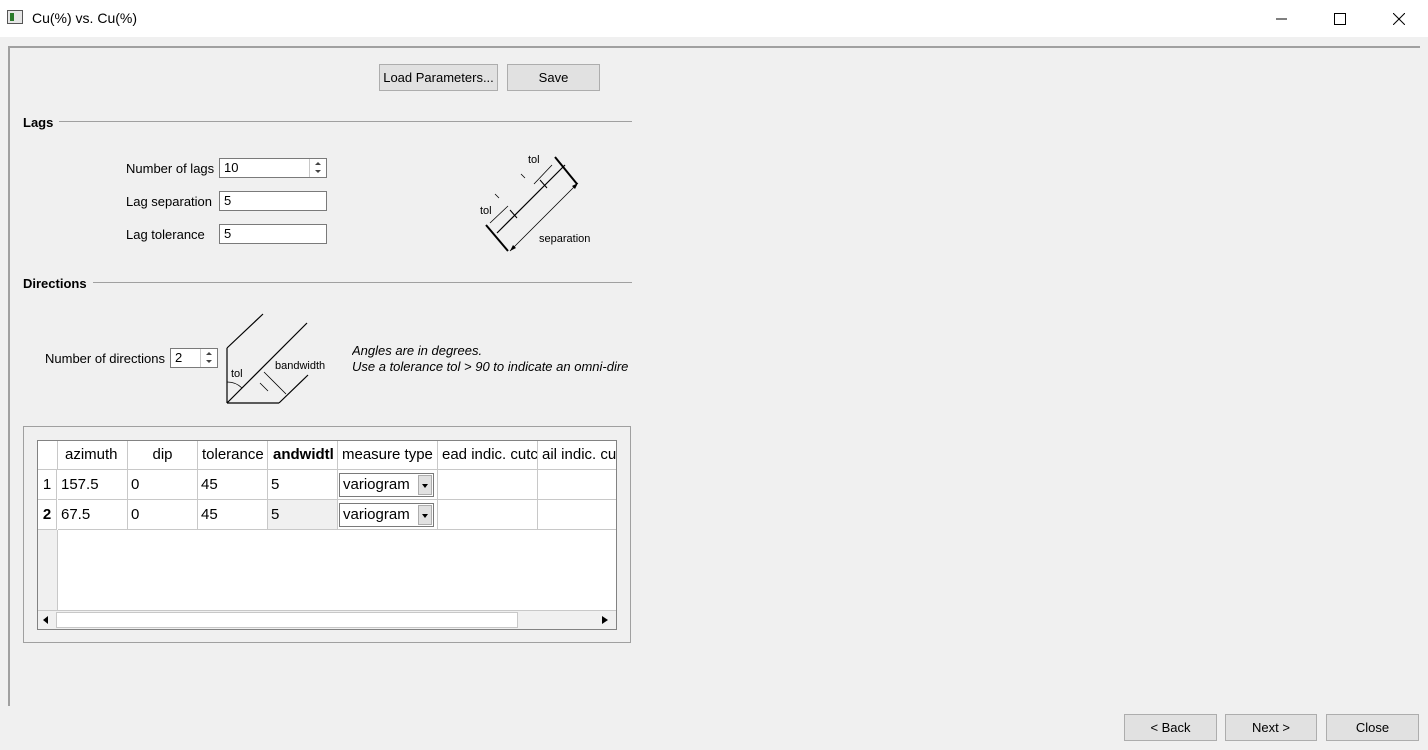  I want to click on column-header-head-indic-cutoff: ead indic. cutc, so click(488, 455).